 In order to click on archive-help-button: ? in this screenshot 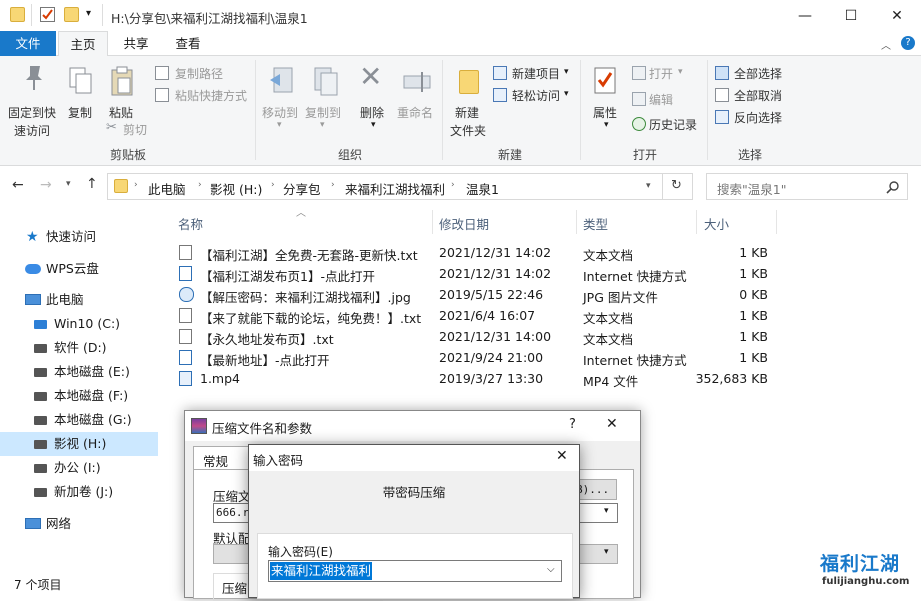, I will do `click(572, 424)`.